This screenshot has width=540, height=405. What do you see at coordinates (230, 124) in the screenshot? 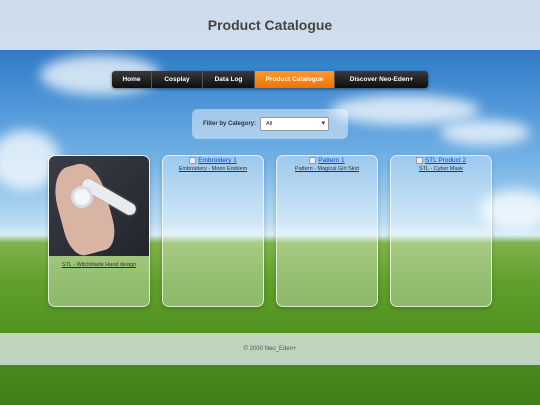
I see `filter-label: Filter by Category:` at bounding box center [230, 124].